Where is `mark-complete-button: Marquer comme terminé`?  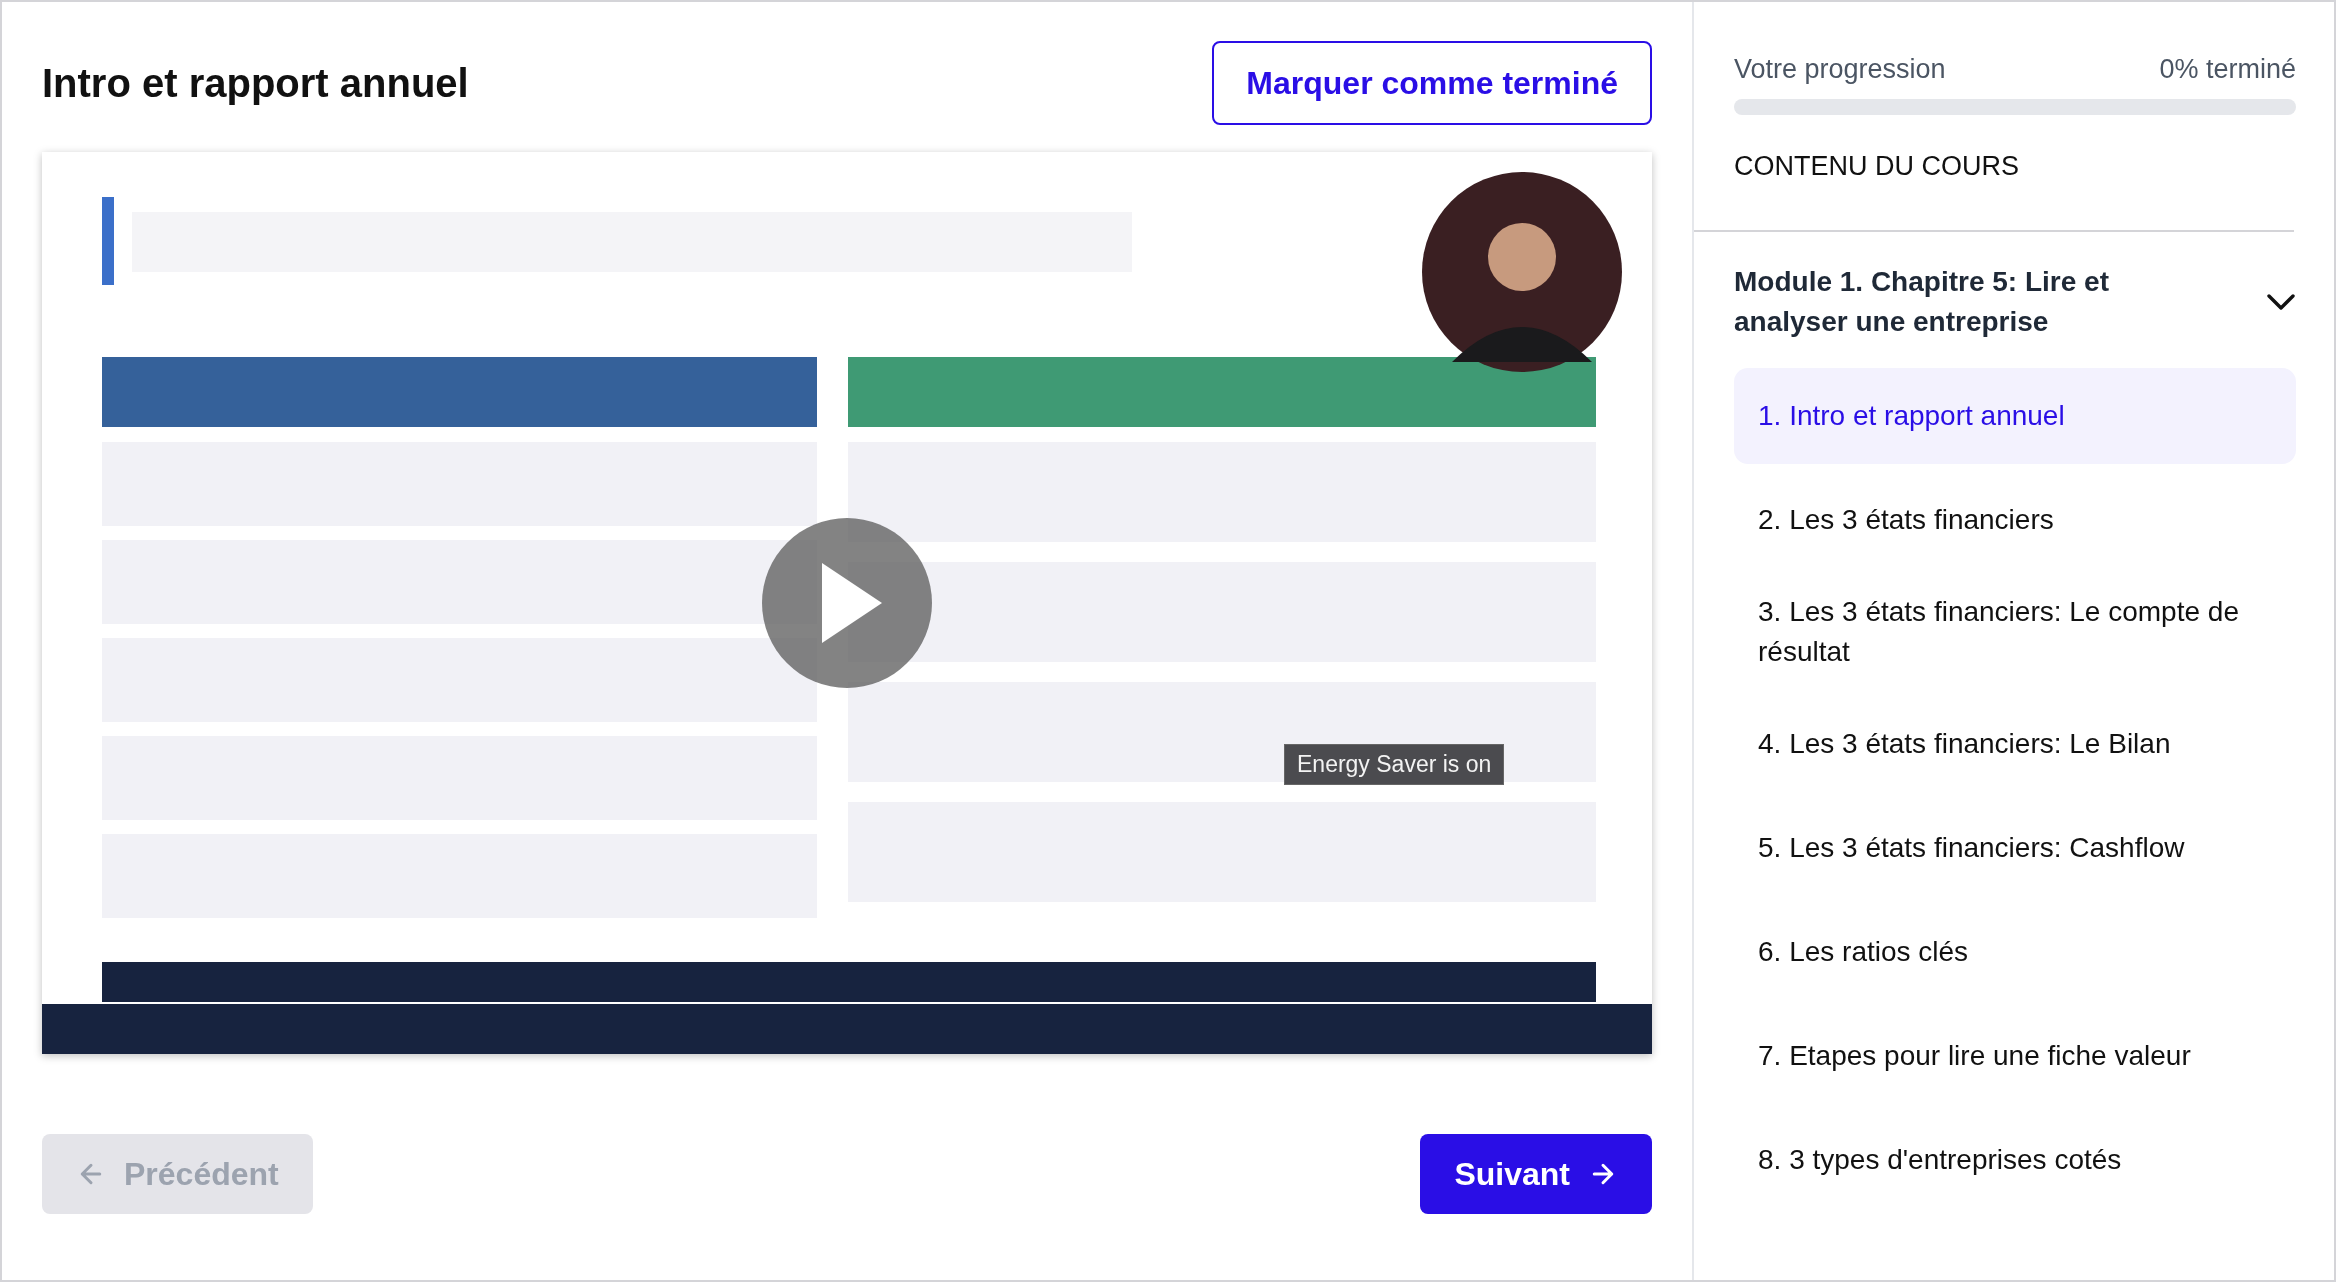 mark-complete-button: Marquer comme terminé is located at coordinates (1432, 83).